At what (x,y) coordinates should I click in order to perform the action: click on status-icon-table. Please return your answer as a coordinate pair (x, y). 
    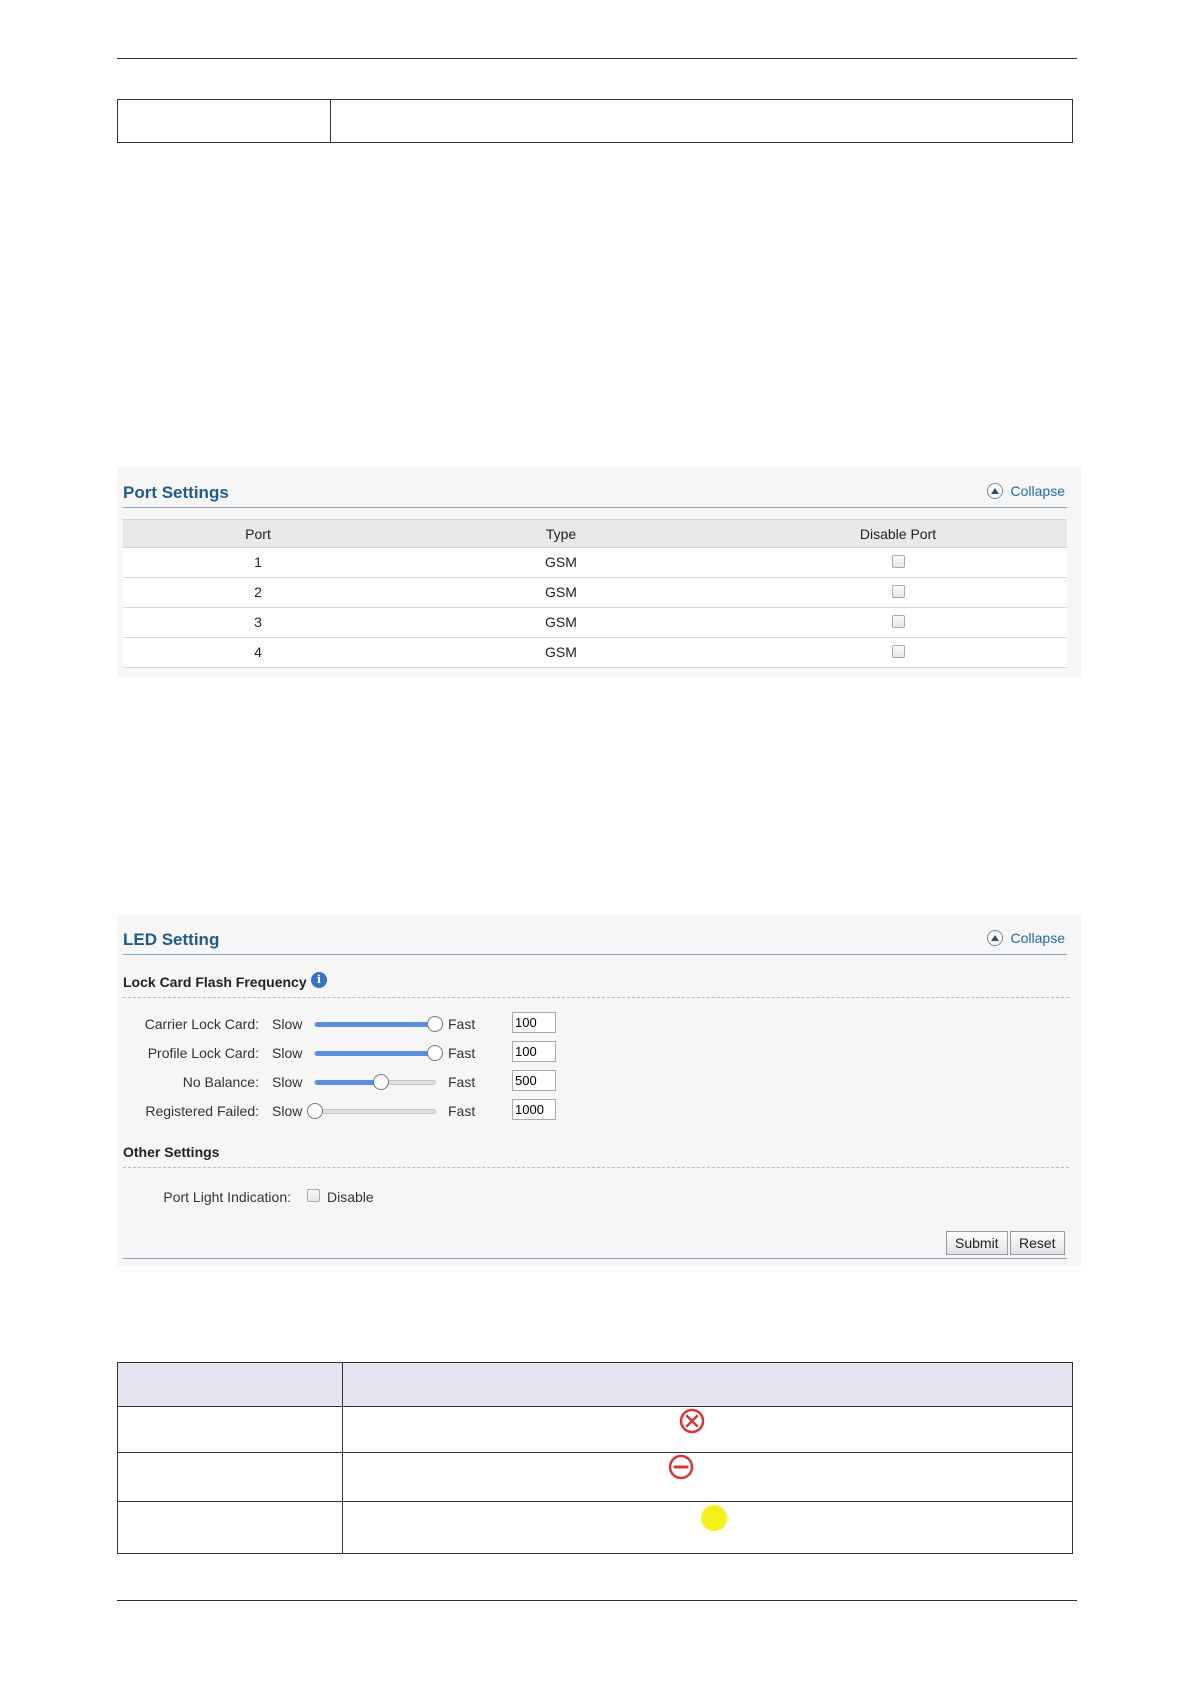
    Looking at the image, I should click on (595, 1458).